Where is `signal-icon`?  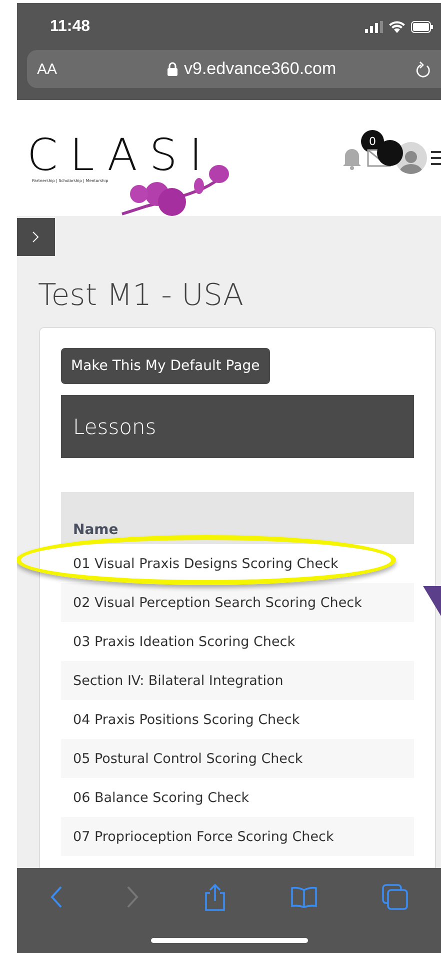 signal-icon is located at coordinates (374, 26).